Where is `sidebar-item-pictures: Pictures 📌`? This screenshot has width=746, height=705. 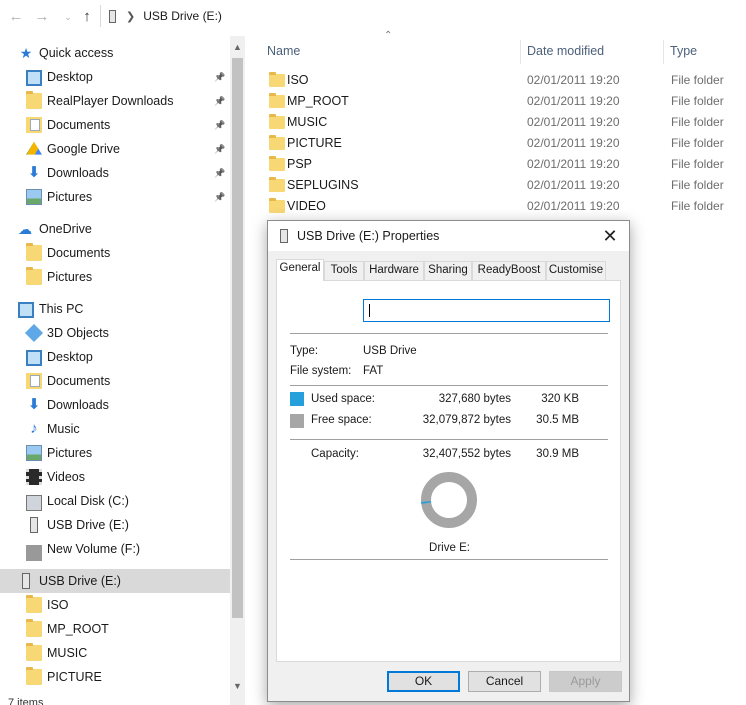 sidebar-item-pictures: Pictures 📌 is located at coordinates (115, 197).